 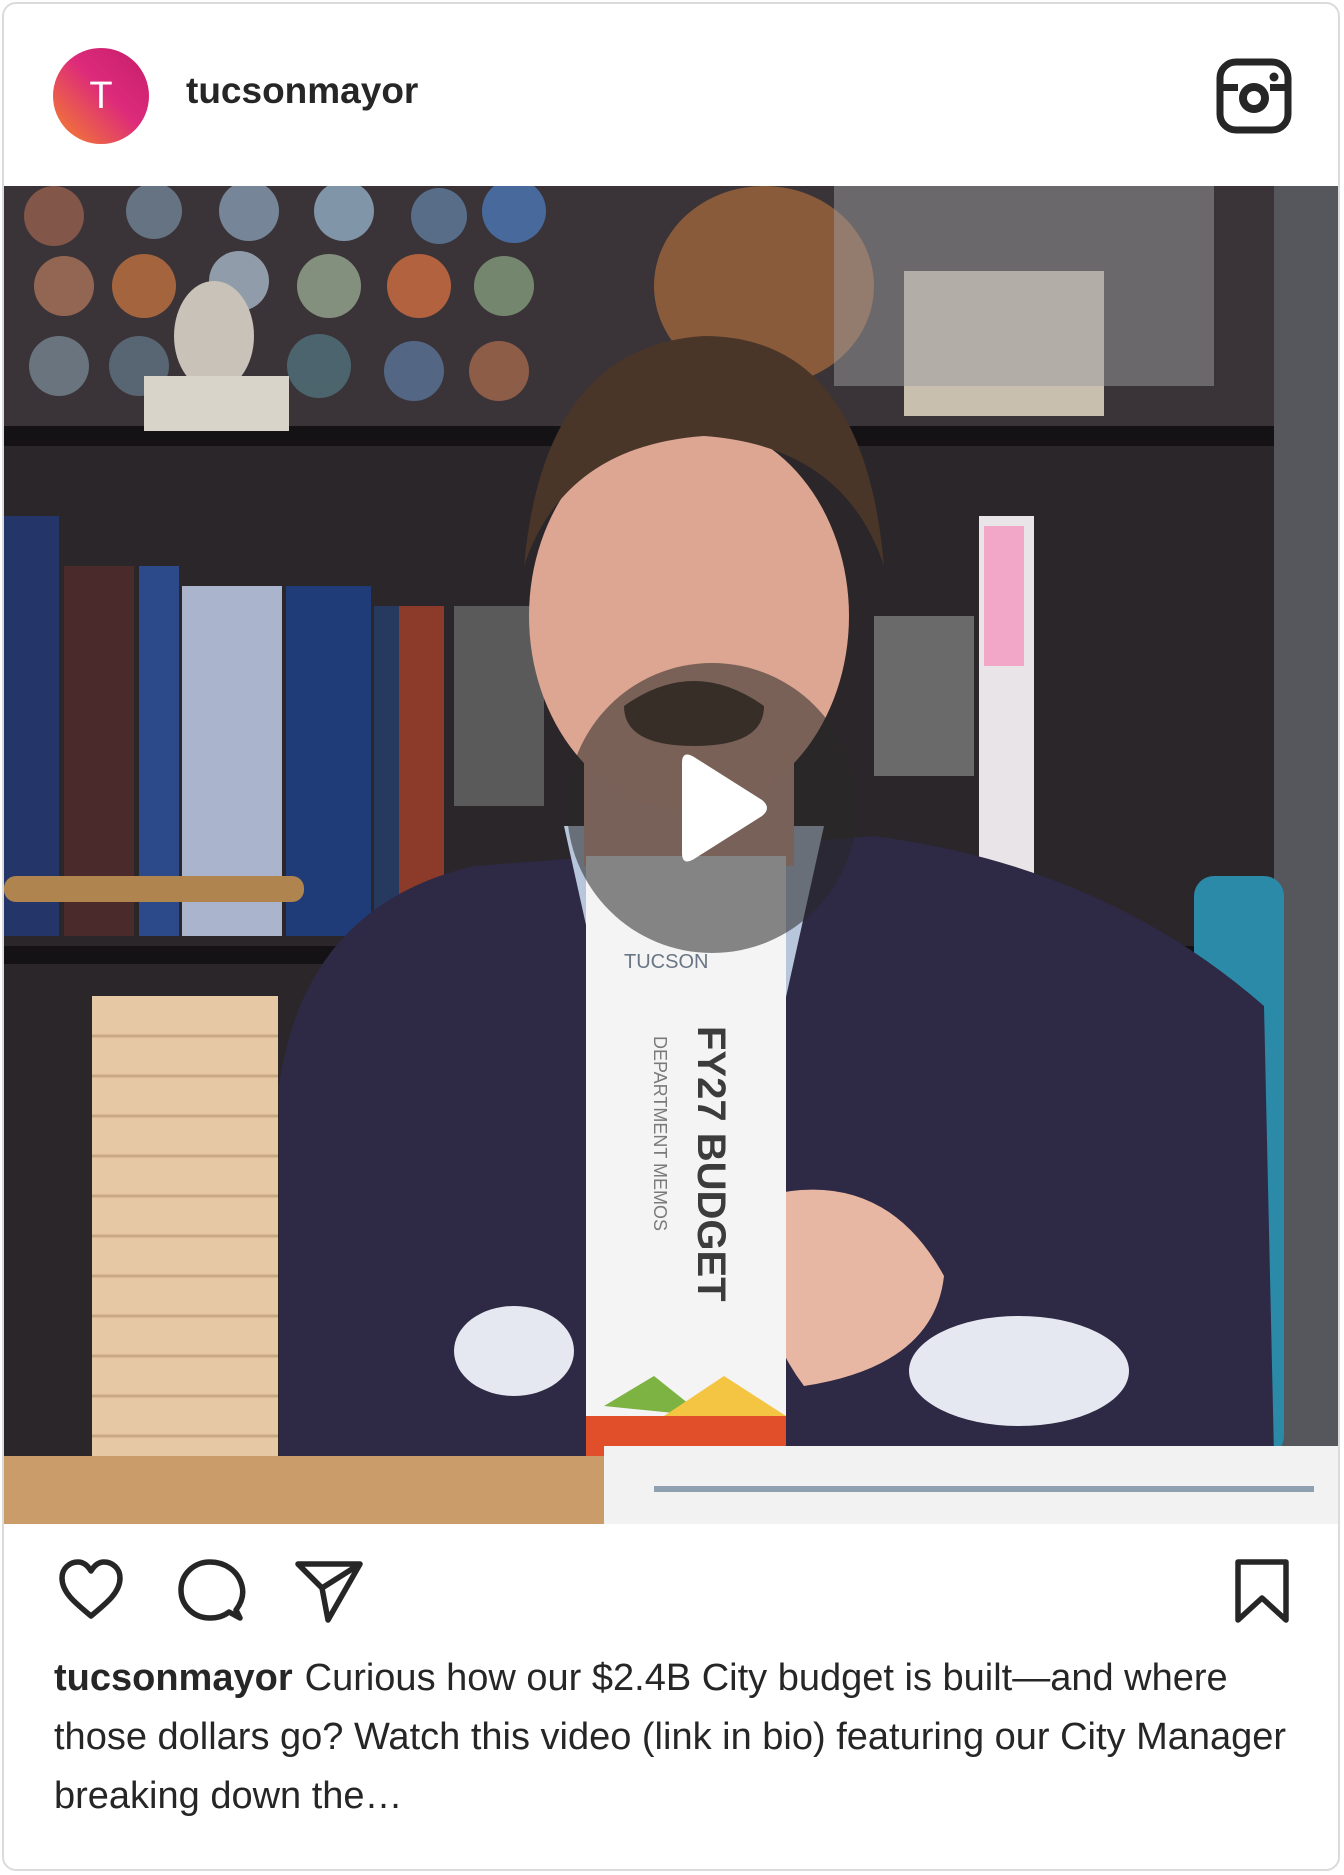 I want to click on box-subtitle: DEPARTMENT MEMOS, so click(x=660, y=1133).